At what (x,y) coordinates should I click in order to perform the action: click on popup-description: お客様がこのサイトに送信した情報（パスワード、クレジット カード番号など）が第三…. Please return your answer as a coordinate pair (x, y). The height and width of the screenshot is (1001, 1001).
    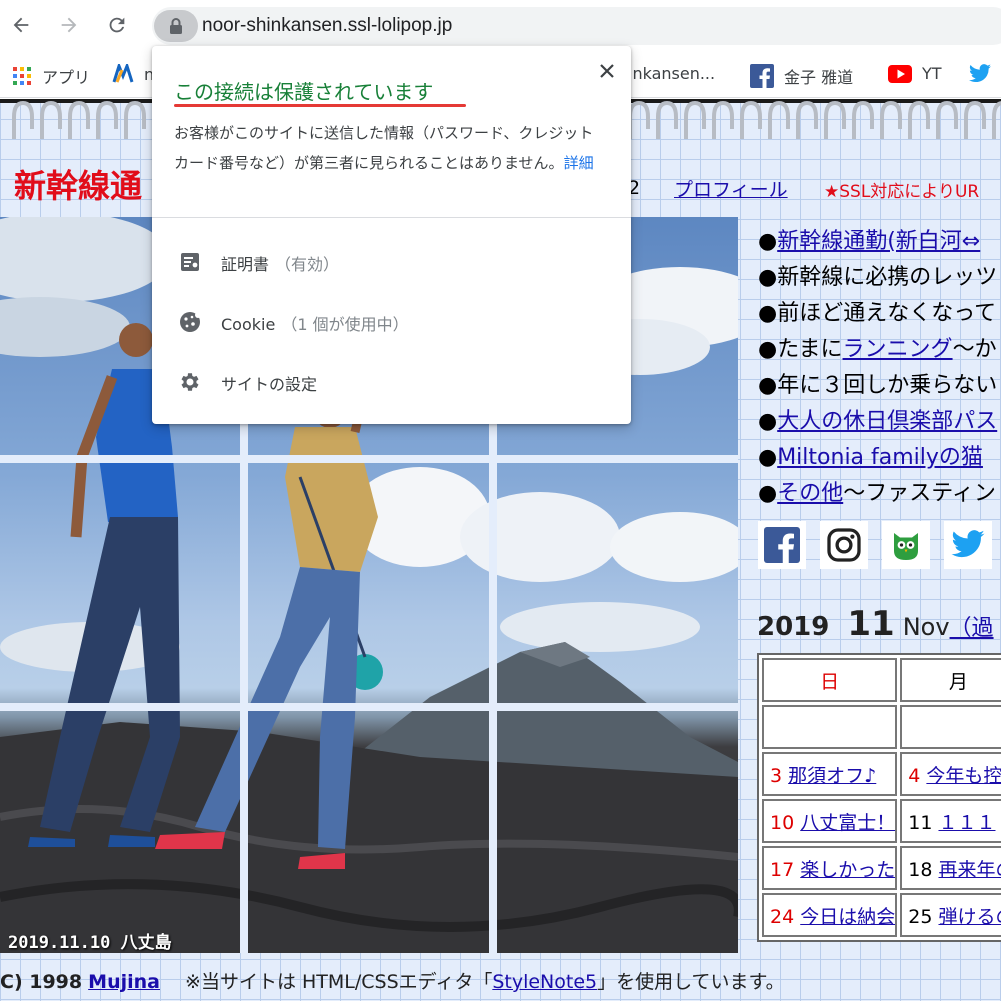
    Looking at the image, I should click on (391, 148).